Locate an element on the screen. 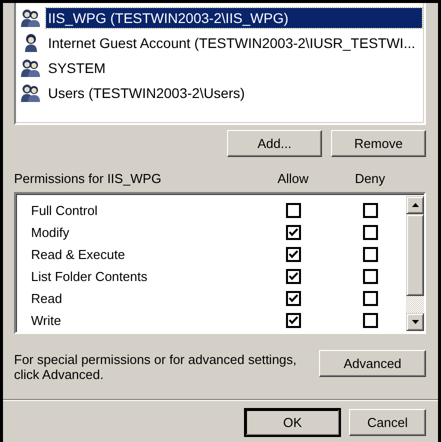  up-arrow-icon is located at coordinates (415, 205).